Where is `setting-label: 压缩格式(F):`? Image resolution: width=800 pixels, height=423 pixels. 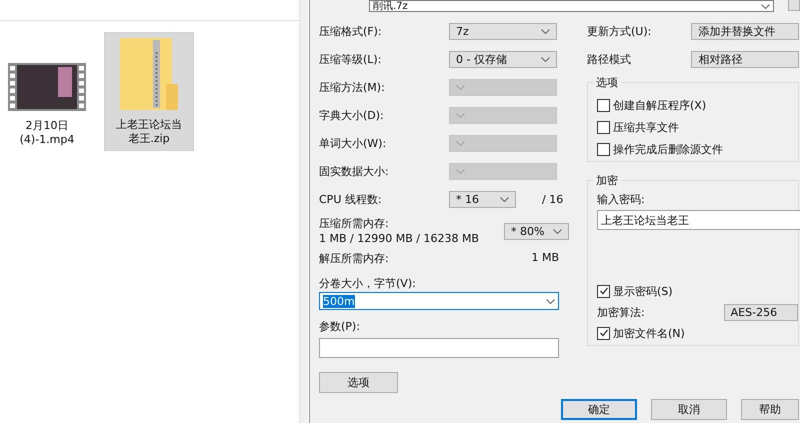 setting-label: 压缩格式(F): is located at coordinates (351, 31).